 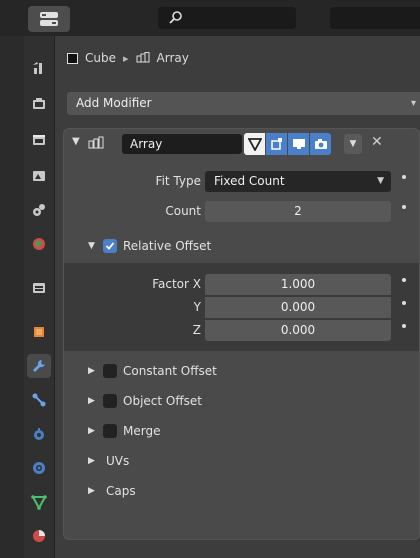 I want to click on relative-offset-header: ▼ Relative Offset, so click(x=241, y=246).